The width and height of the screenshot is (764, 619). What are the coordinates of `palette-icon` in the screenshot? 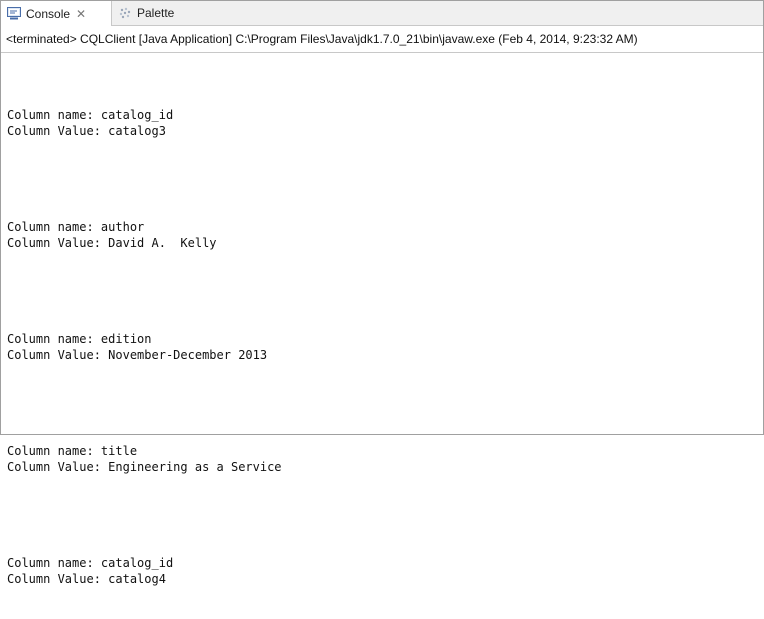 It's located at (125, 13).